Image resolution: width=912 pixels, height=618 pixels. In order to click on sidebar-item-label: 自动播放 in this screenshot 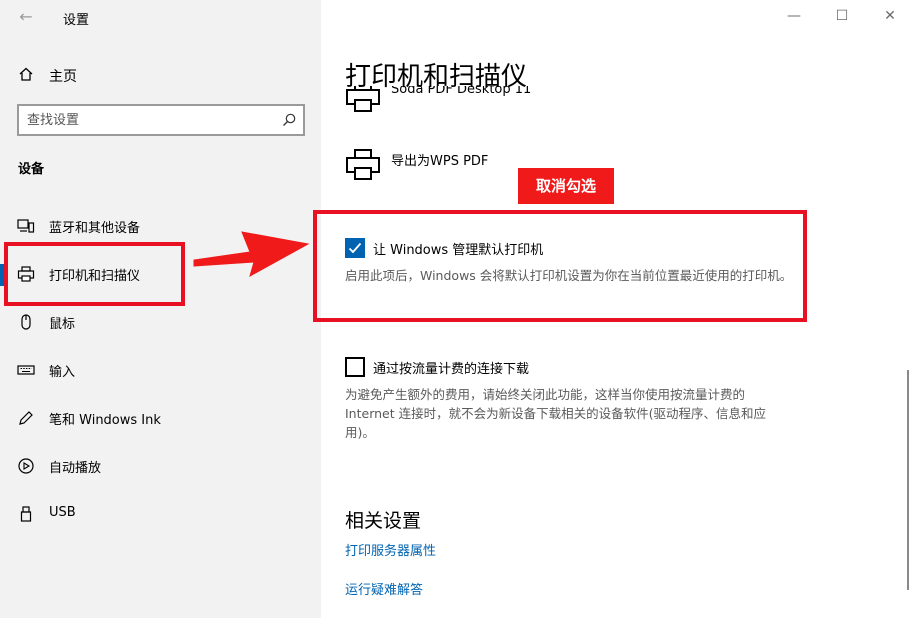, I will do `click(75, 468)`.